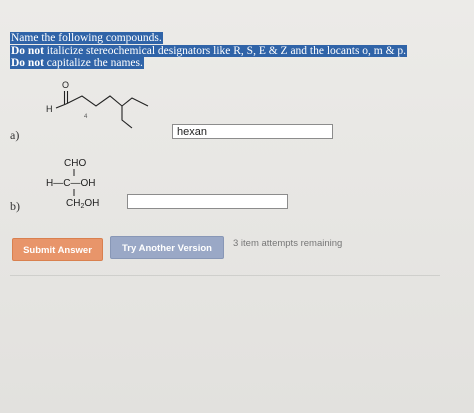  What do you see at coordinates (49, 109) in the screenshot?
I see `structure-a-hydrogen: H` at bounding box center [49, 109].